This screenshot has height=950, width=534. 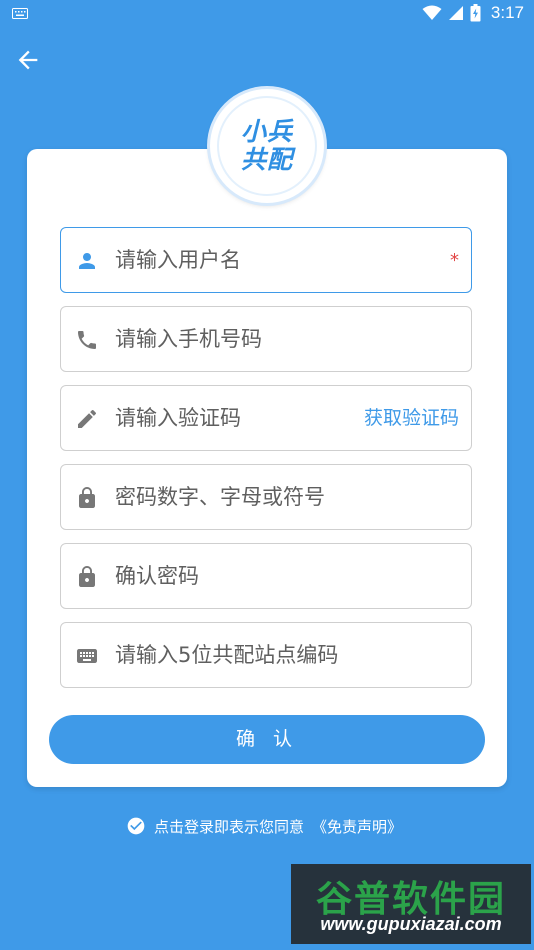 I want to click on logo-text-line2: 共配, so click(x=266, y=159).